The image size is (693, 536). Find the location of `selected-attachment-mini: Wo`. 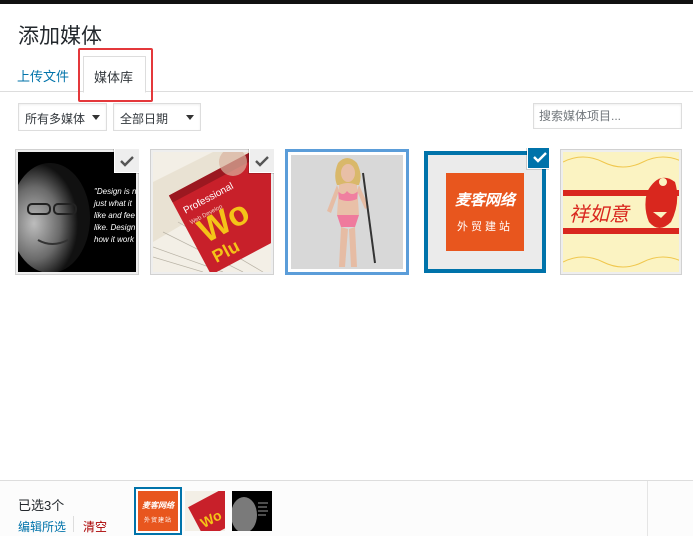

selected-attachment-mini: Wo is located at coordinates (205, 511).